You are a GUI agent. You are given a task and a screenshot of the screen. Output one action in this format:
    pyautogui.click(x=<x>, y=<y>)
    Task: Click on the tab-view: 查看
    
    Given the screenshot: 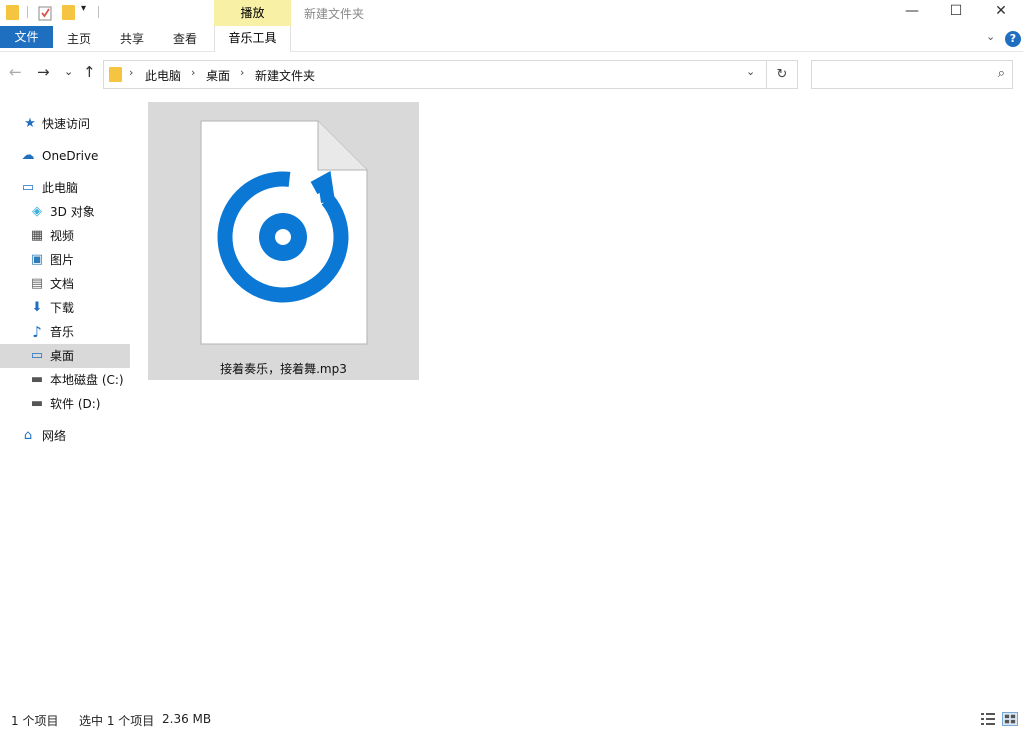 What is the action you would take?
    pyautogui.click(x=185, y=38)
    